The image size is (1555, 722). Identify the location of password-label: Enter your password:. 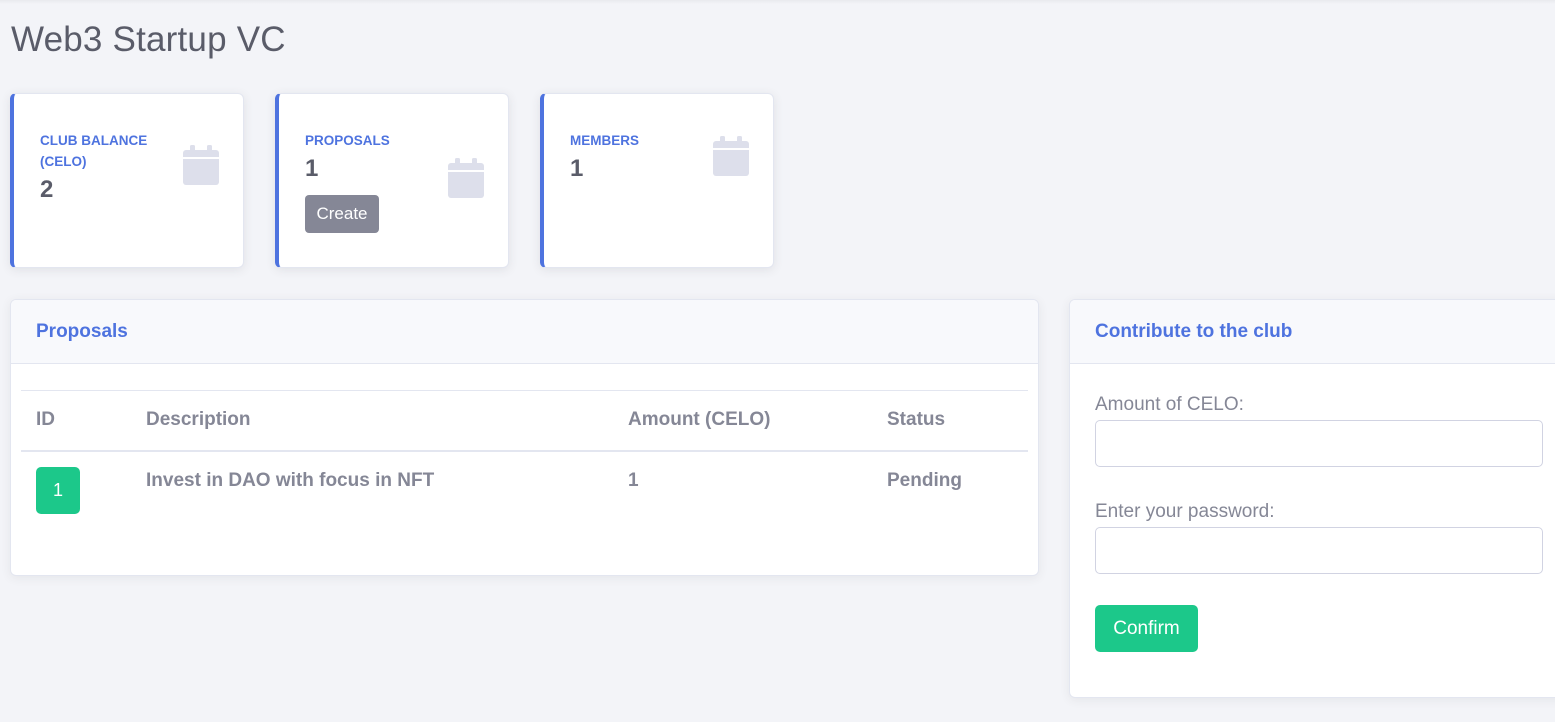
(1185, 511).